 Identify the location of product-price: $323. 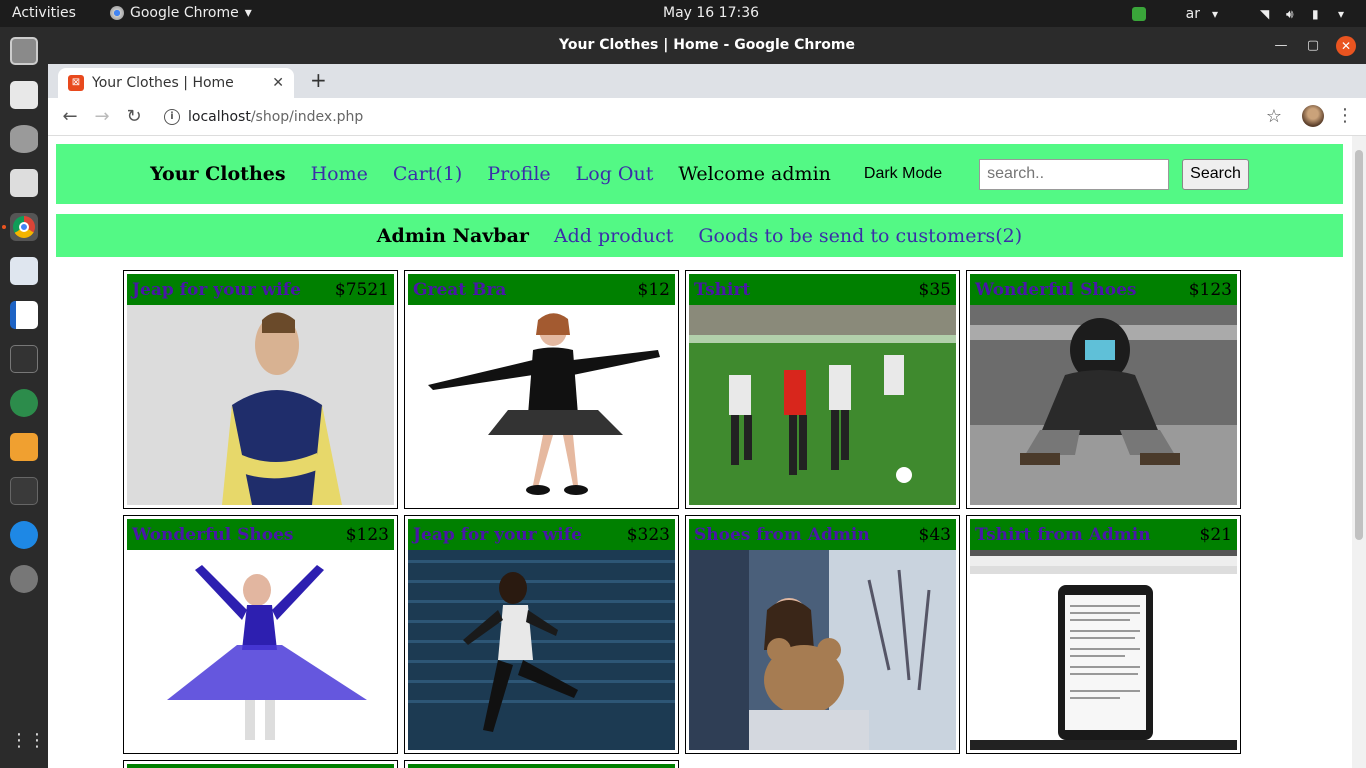
(648, 534).